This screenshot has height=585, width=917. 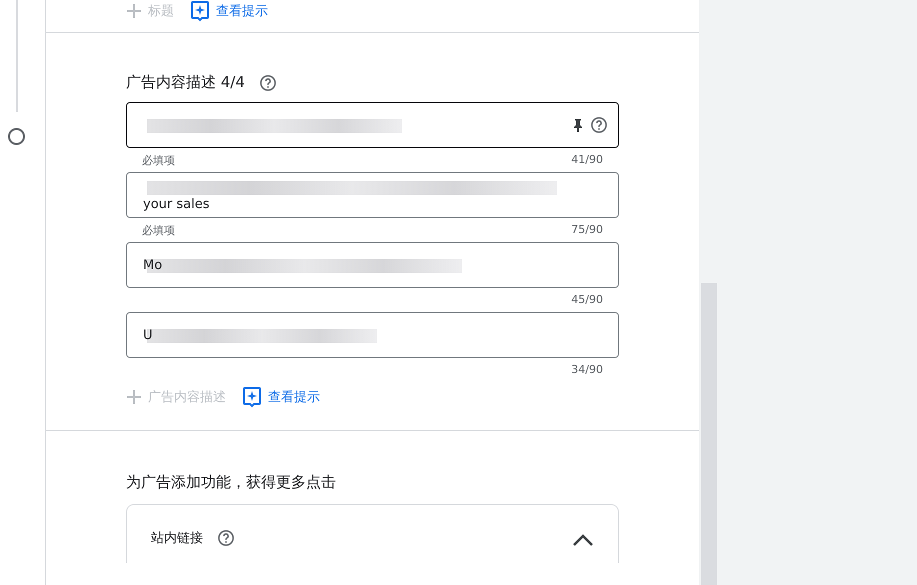 What do you see at coordinates (372, 265) in the screenshot?
I see `description-input: Mo` at bounding box center [372, 265].